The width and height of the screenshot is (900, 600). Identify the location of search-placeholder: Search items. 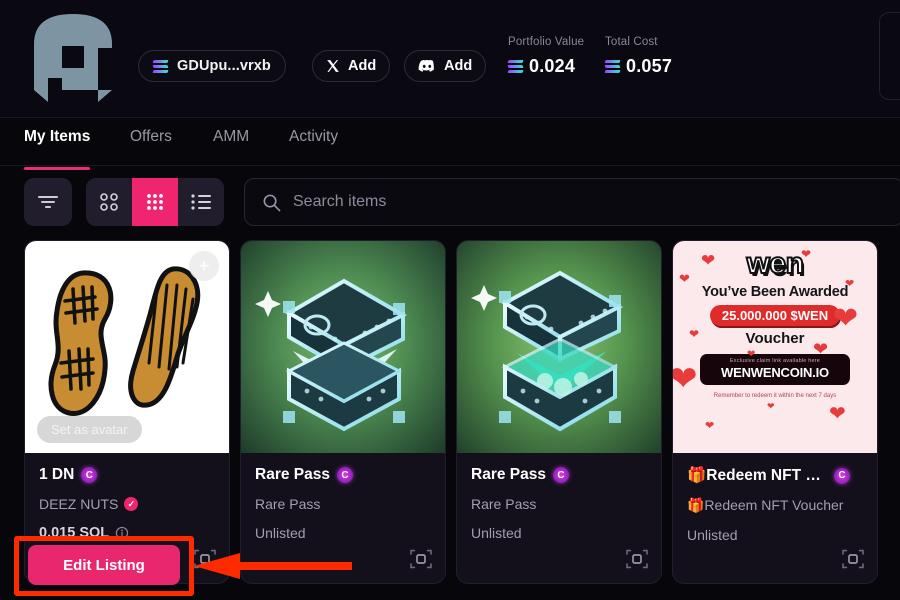
(340, 201).